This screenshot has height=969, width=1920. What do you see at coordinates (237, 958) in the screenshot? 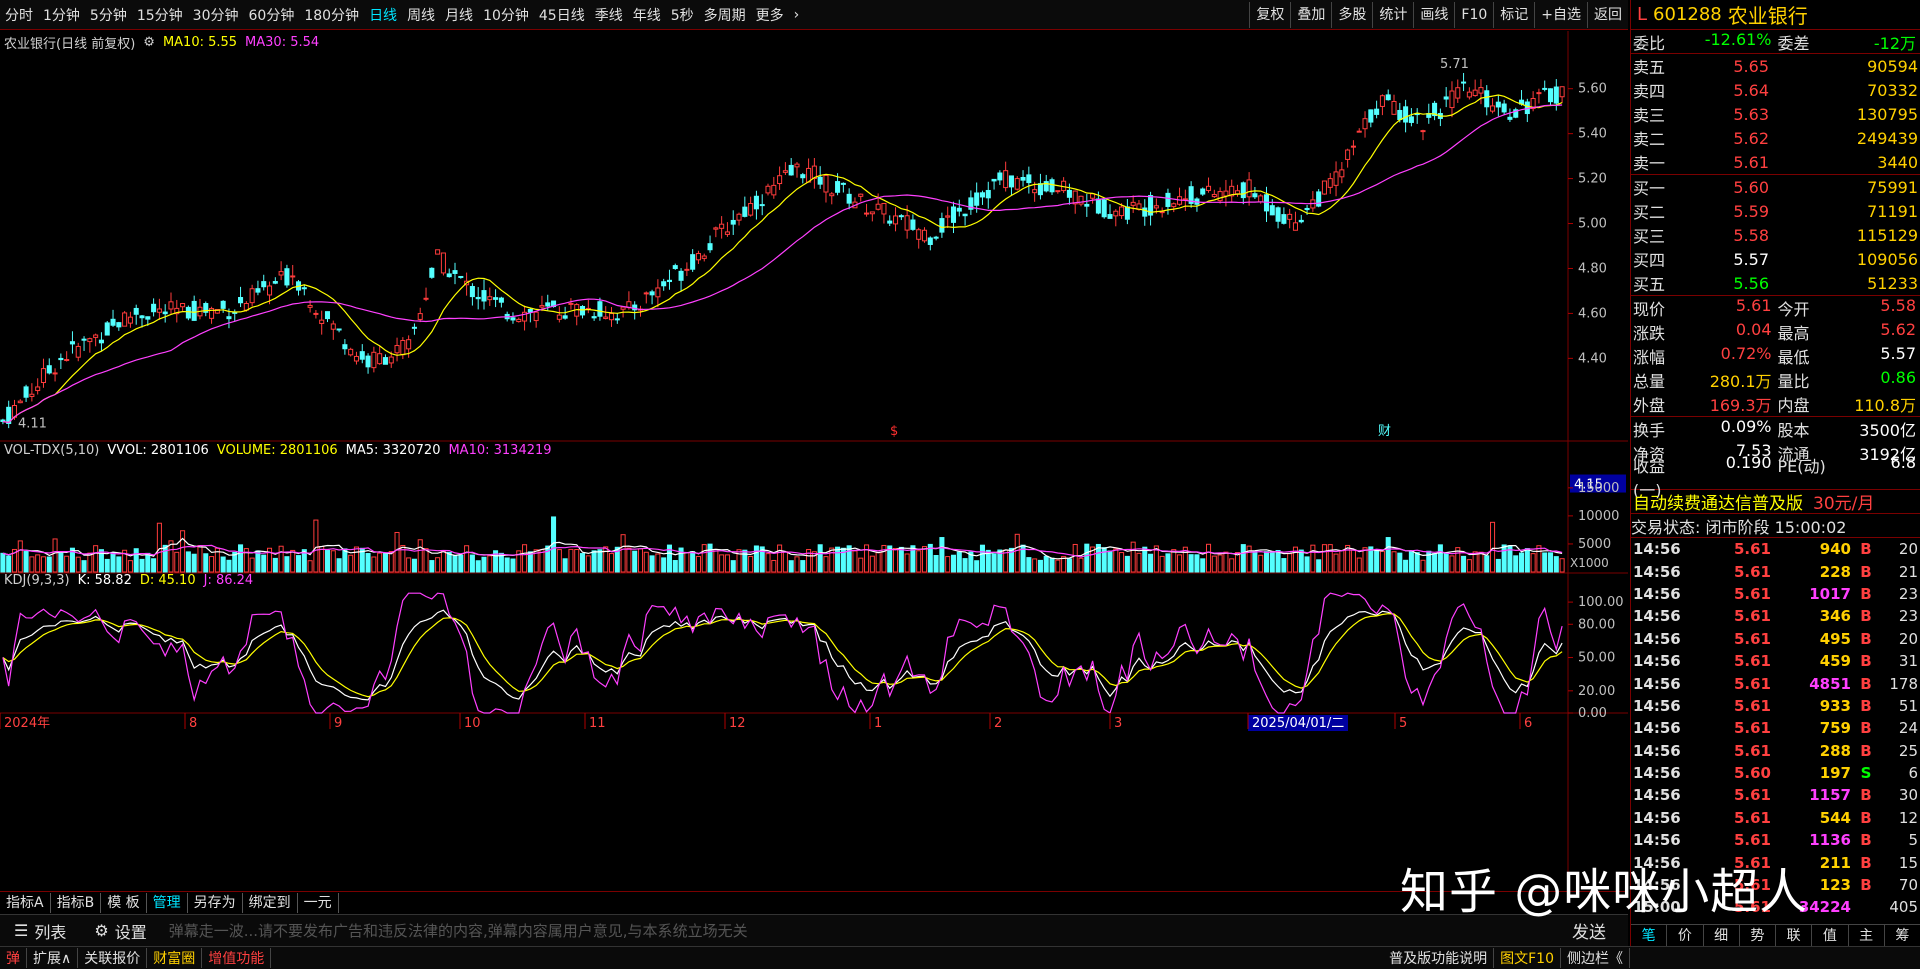
I see `status-item-4: 增值功能` at bounding box center [237, 958].